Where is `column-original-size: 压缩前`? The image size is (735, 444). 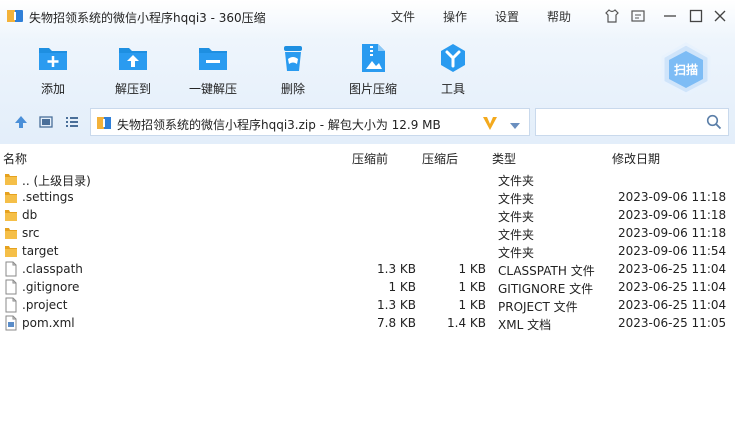
column-original-size: 压缩前 is located at coordinates (370, 158).